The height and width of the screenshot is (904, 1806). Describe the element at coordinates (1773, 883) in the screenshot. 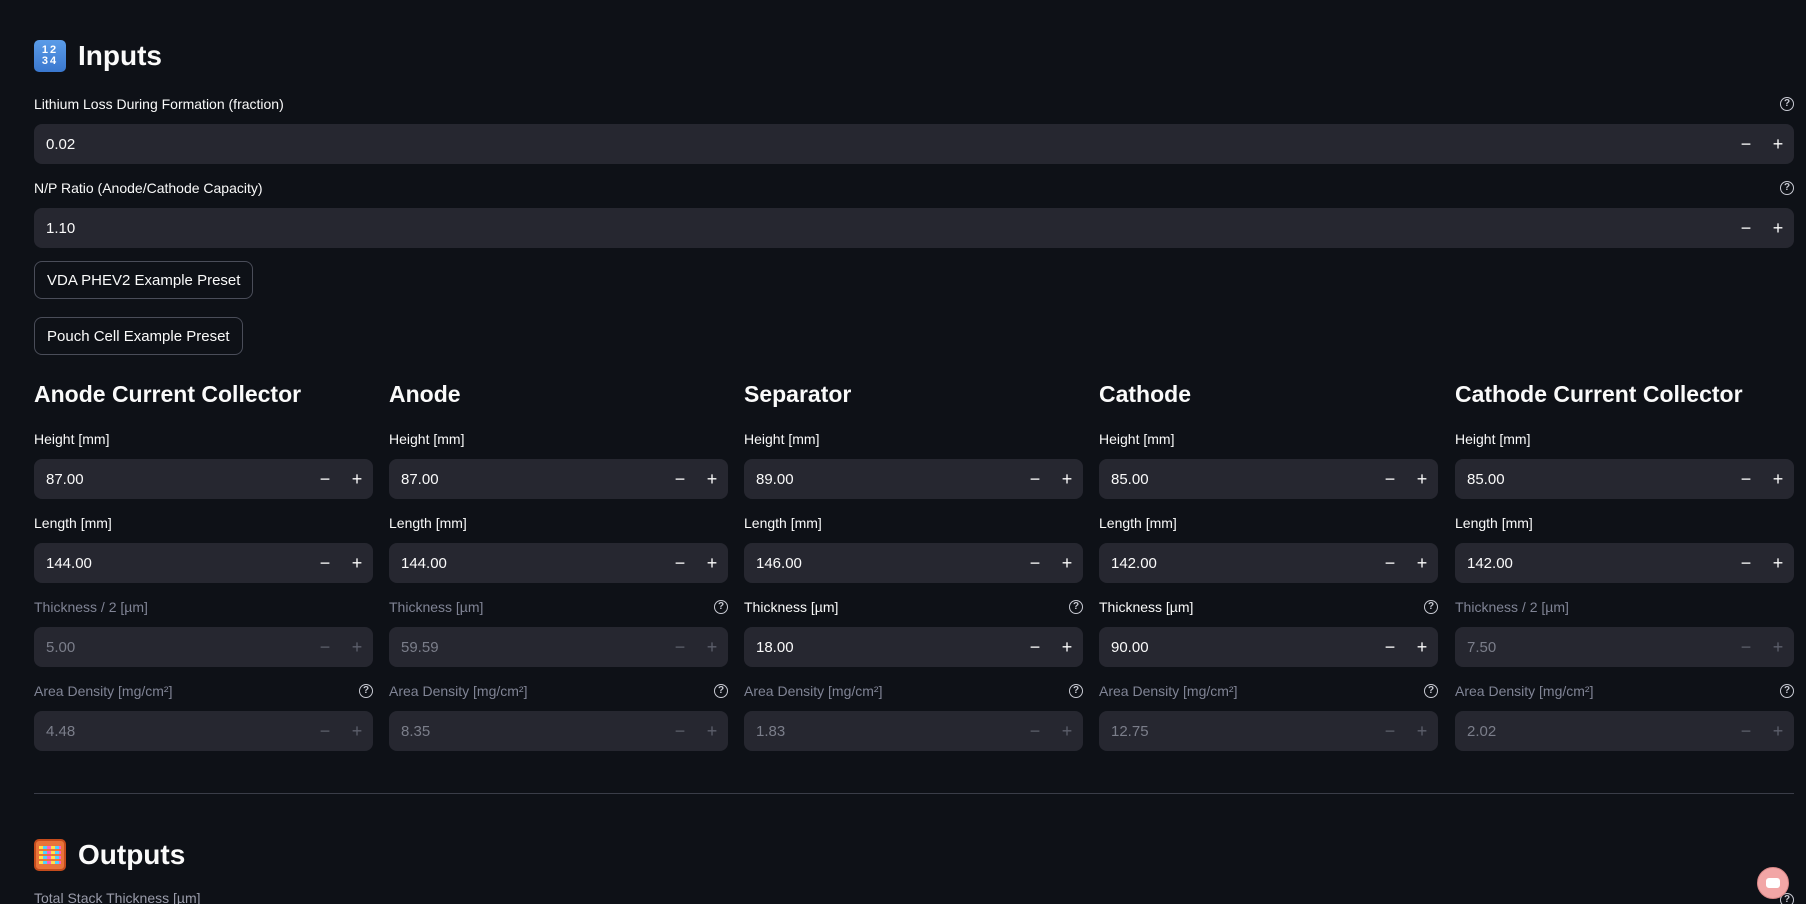

I see `app-status-avatar-icon` at that location.